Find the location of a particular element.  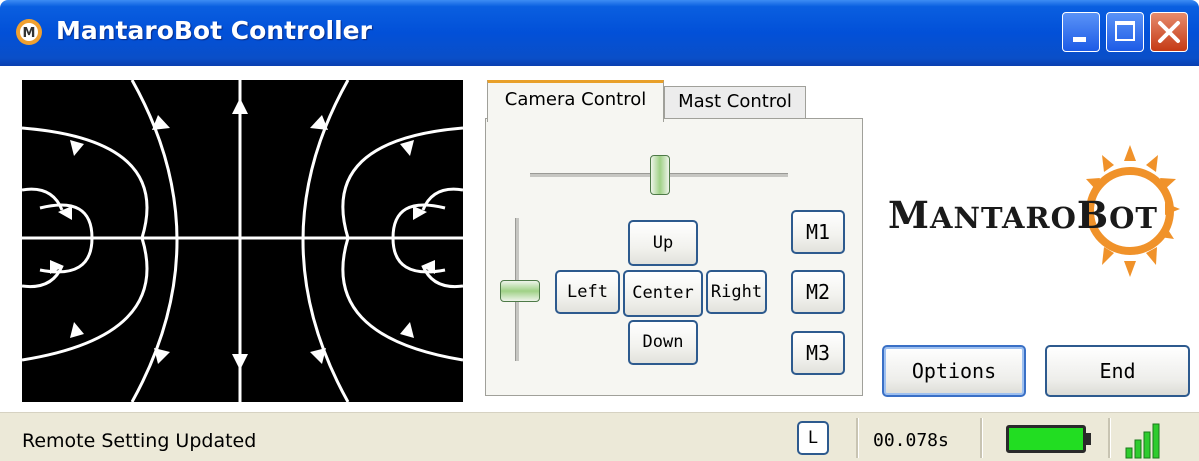

maximize-button is located at coordinates (1125, 32).